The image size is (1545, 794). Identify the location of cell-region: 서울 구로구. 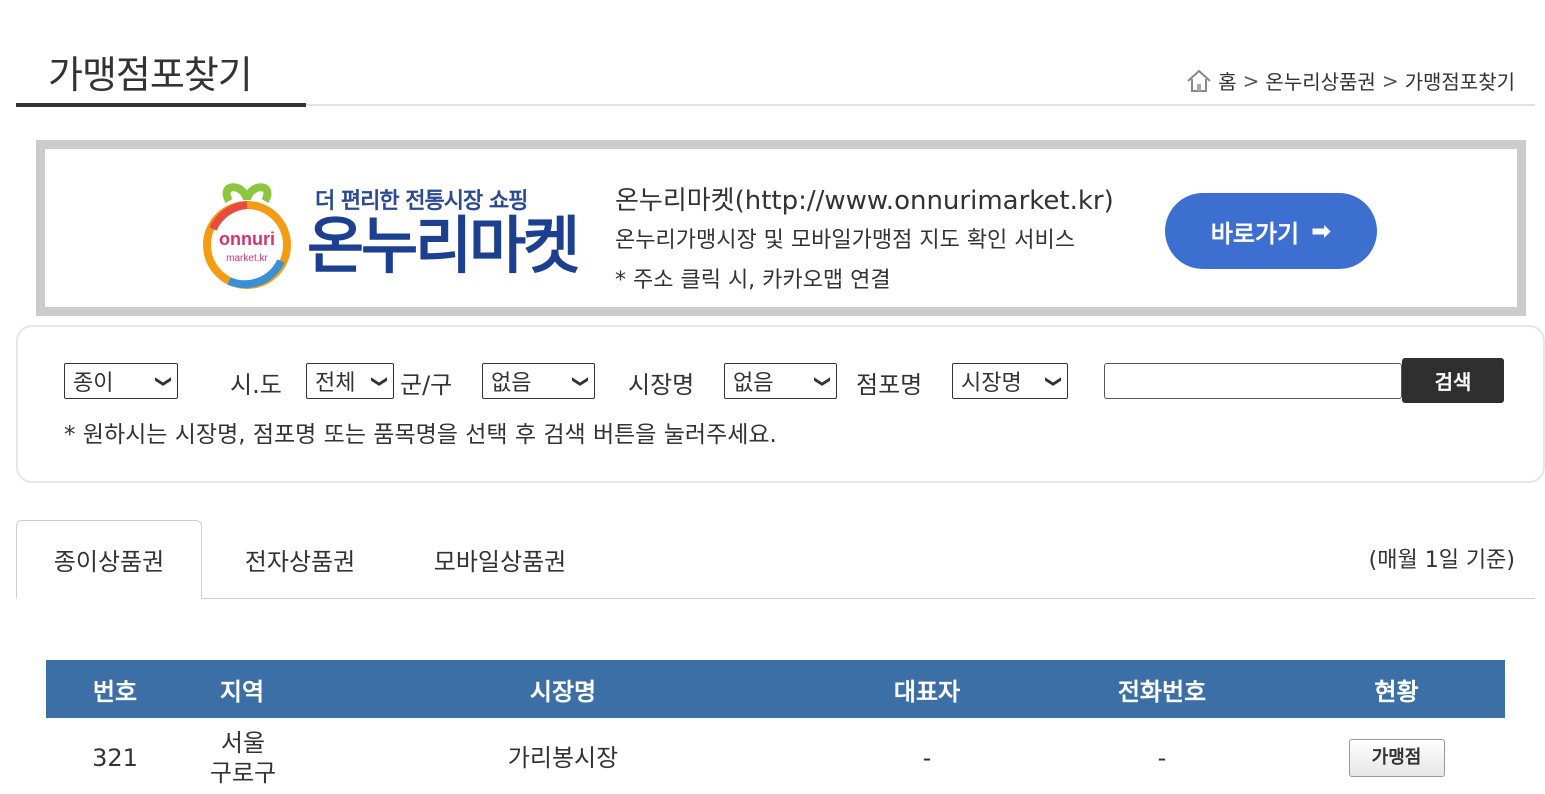
(243, 758).